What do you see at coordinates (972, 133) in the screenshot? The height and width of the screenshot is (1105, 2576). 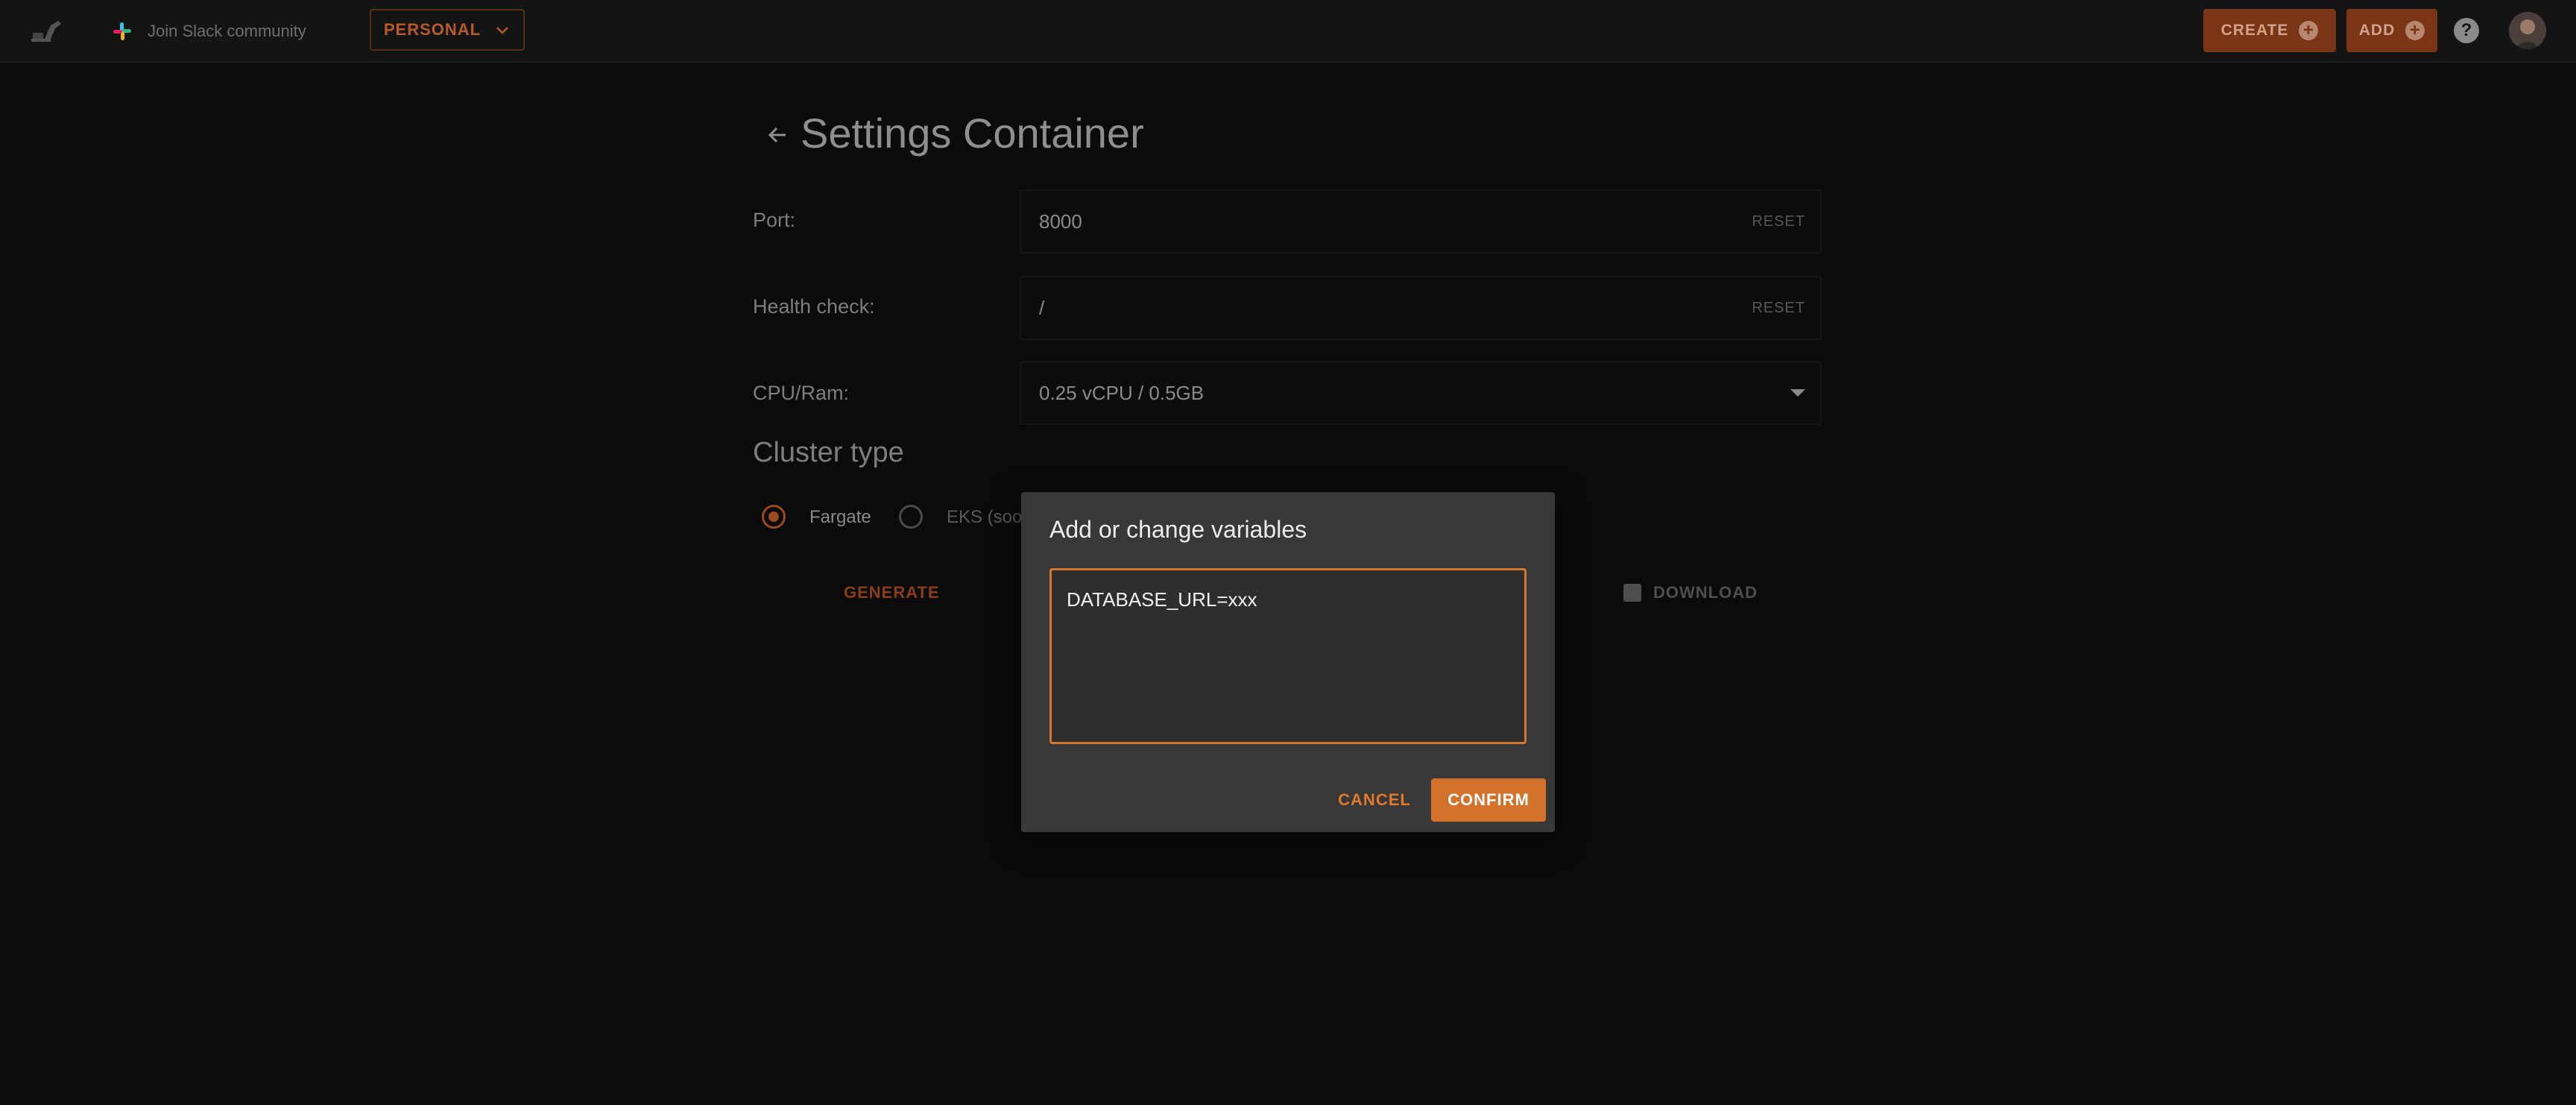 I see `page-title: Settings Container` at bounding box center [972, 133].